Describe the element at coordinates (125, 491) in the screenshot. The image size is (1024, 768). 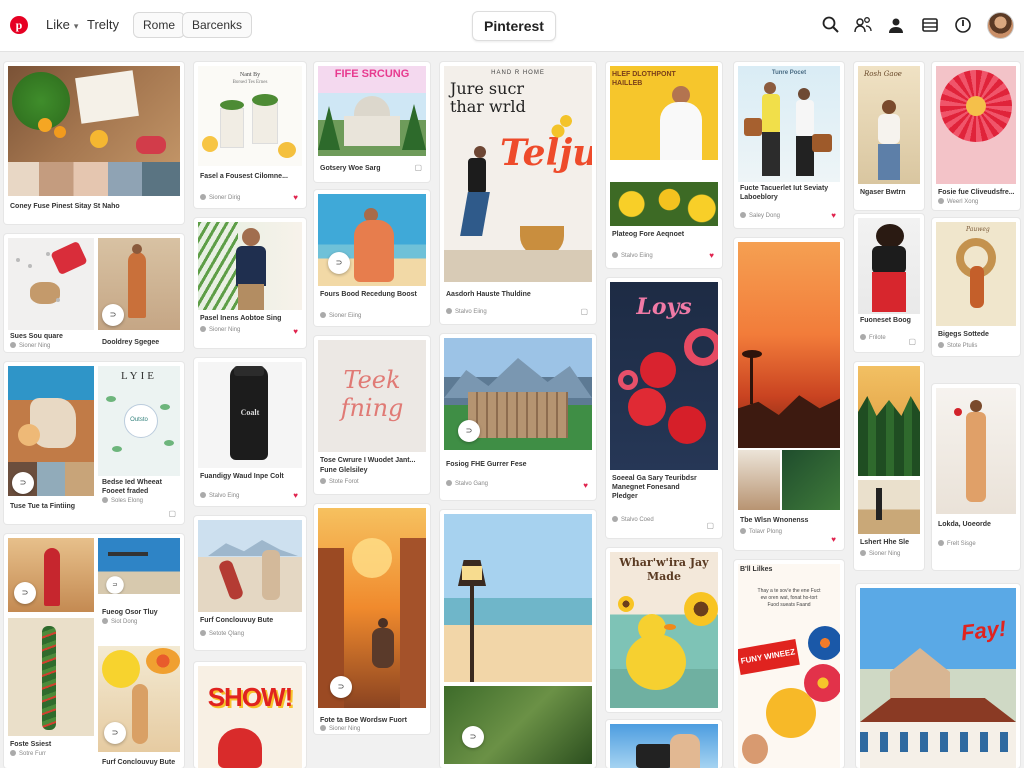
I see `pin-caption: Fooeet fraded` at that location.